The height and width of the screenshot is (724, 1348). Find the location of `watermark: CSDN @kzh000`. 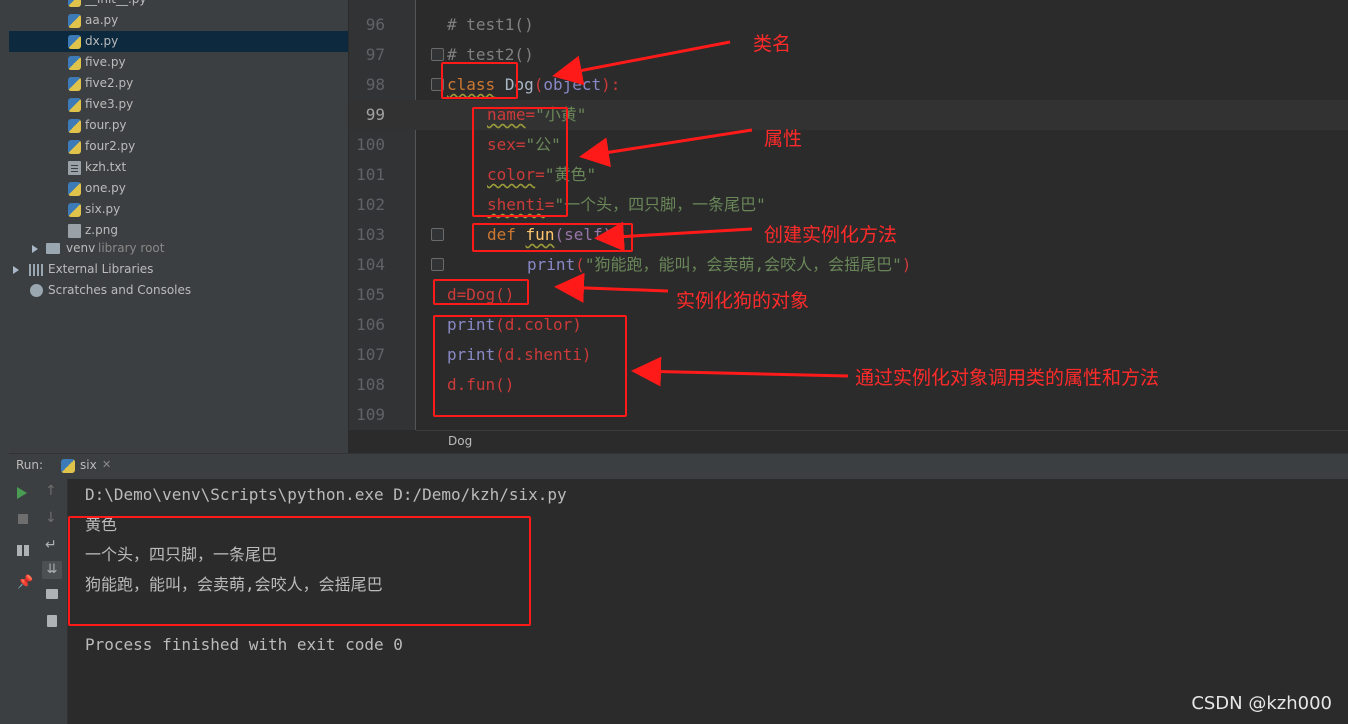

watermark: CSDN @kzh000 is located at coordinates (1261, 703).